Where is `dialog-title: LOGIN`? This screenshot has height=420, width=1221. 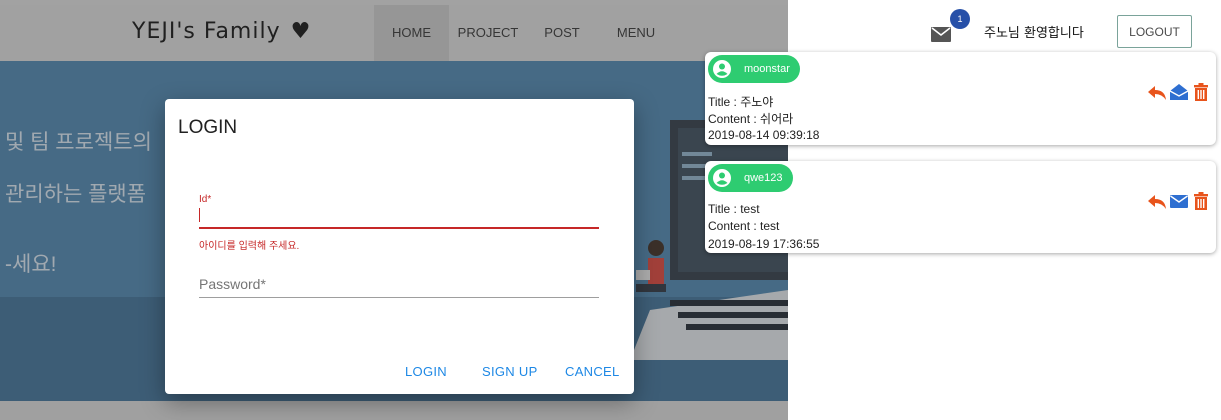 dialog-title: LOGIN is located at coordinates (208, 127).